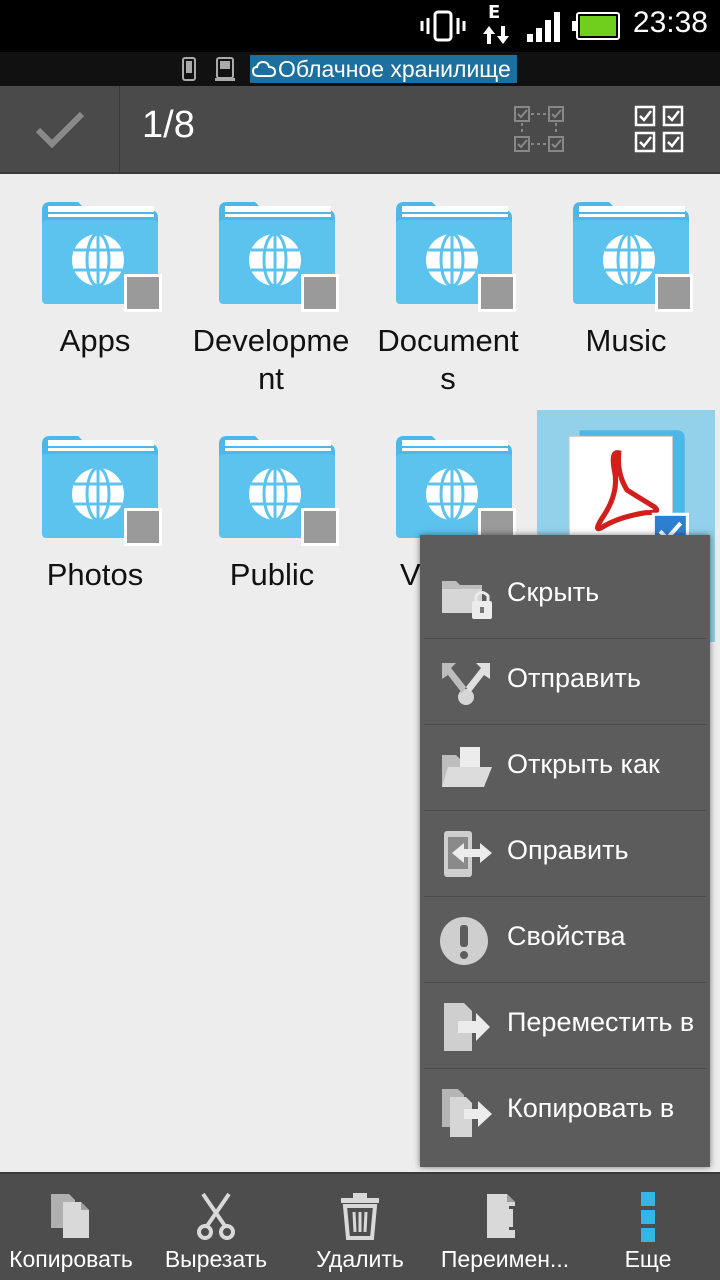  I want to click on menu-item-label: Отправить, so click(574, 678).